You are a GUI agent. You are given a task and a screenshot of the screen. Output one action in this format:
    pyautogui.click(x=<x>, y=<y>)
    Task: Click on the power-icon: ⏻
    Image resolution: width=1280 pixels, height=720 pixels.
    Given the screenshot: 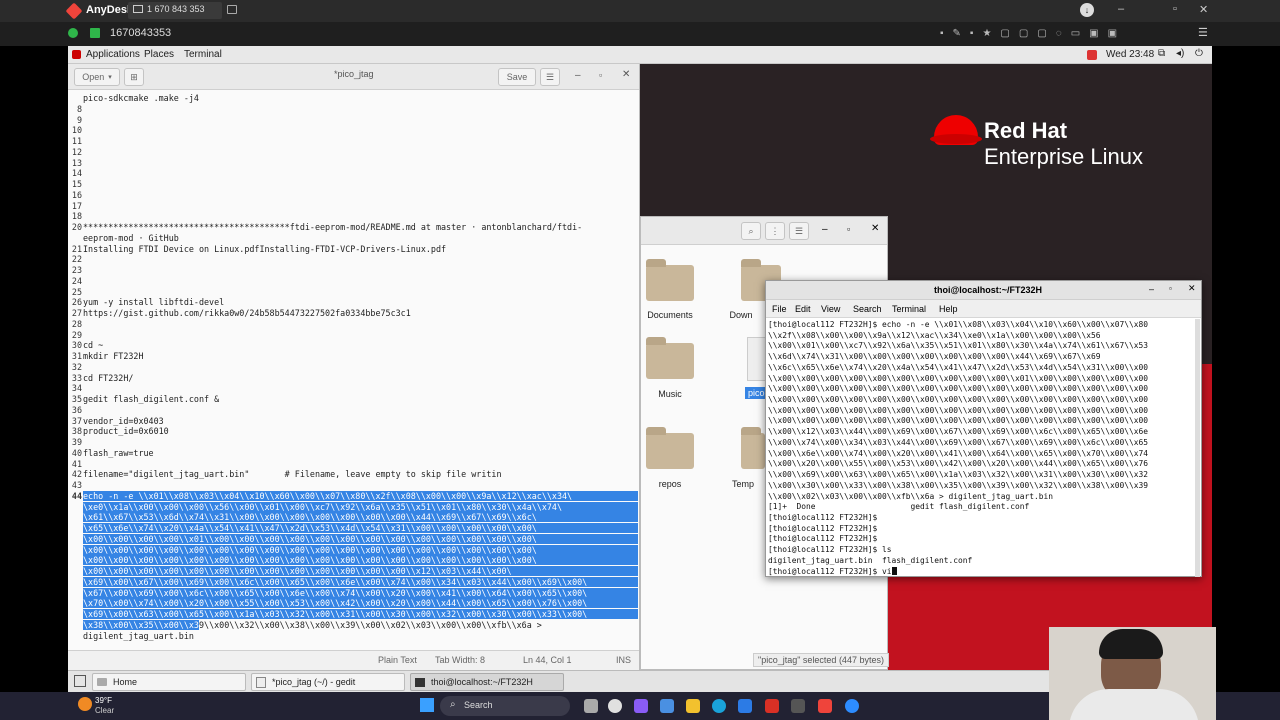 What is the action you would take?
    pyautogui.click(x=1199, y=53)
    